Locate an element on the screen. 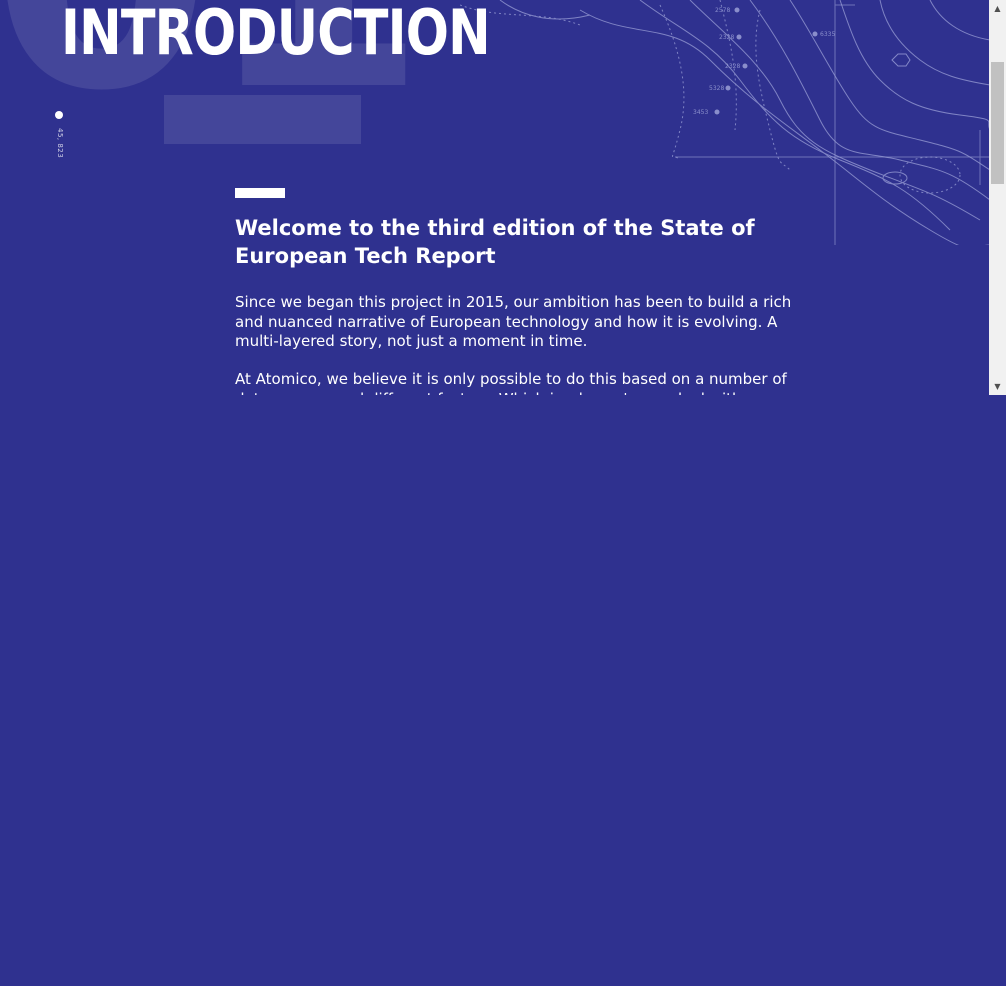  svg-text: 3453 is located at coordinates (700, 112).